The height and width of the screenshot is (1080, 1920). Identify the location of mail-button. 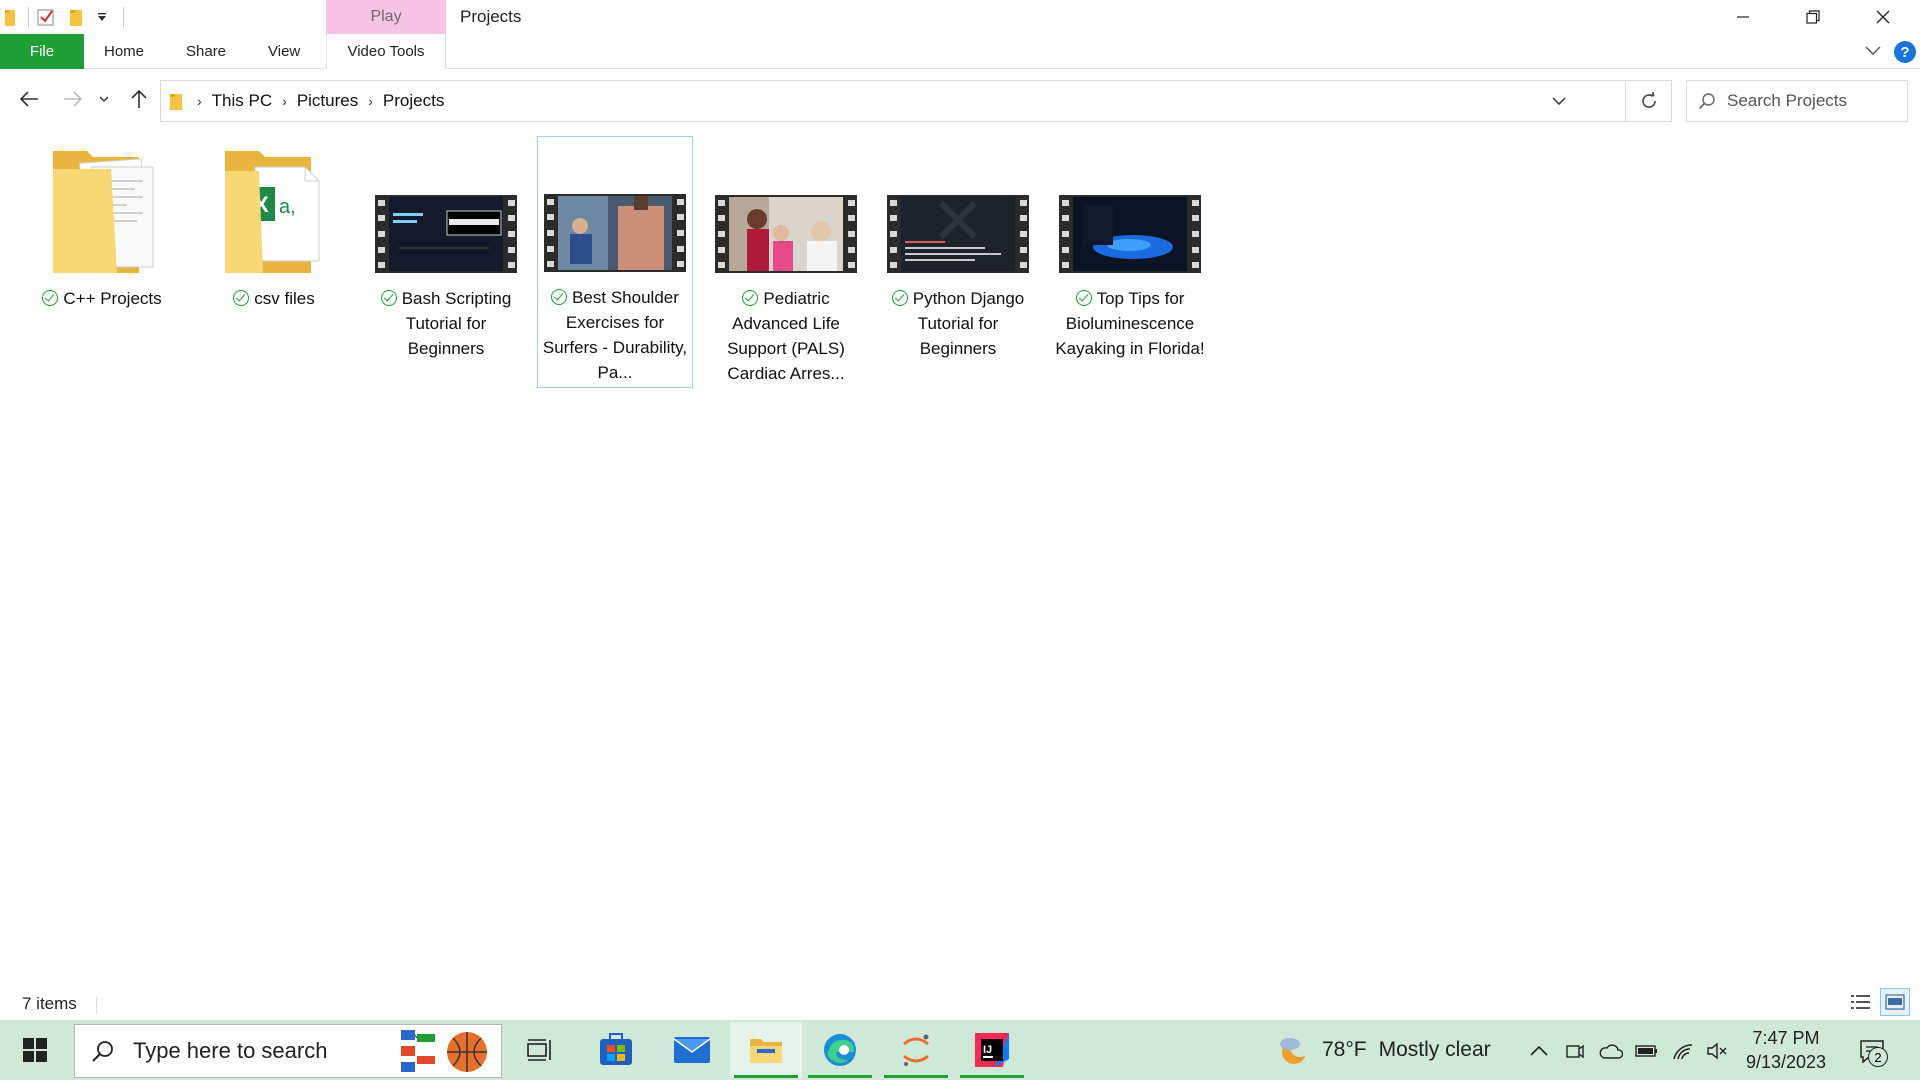
(692, 1050).